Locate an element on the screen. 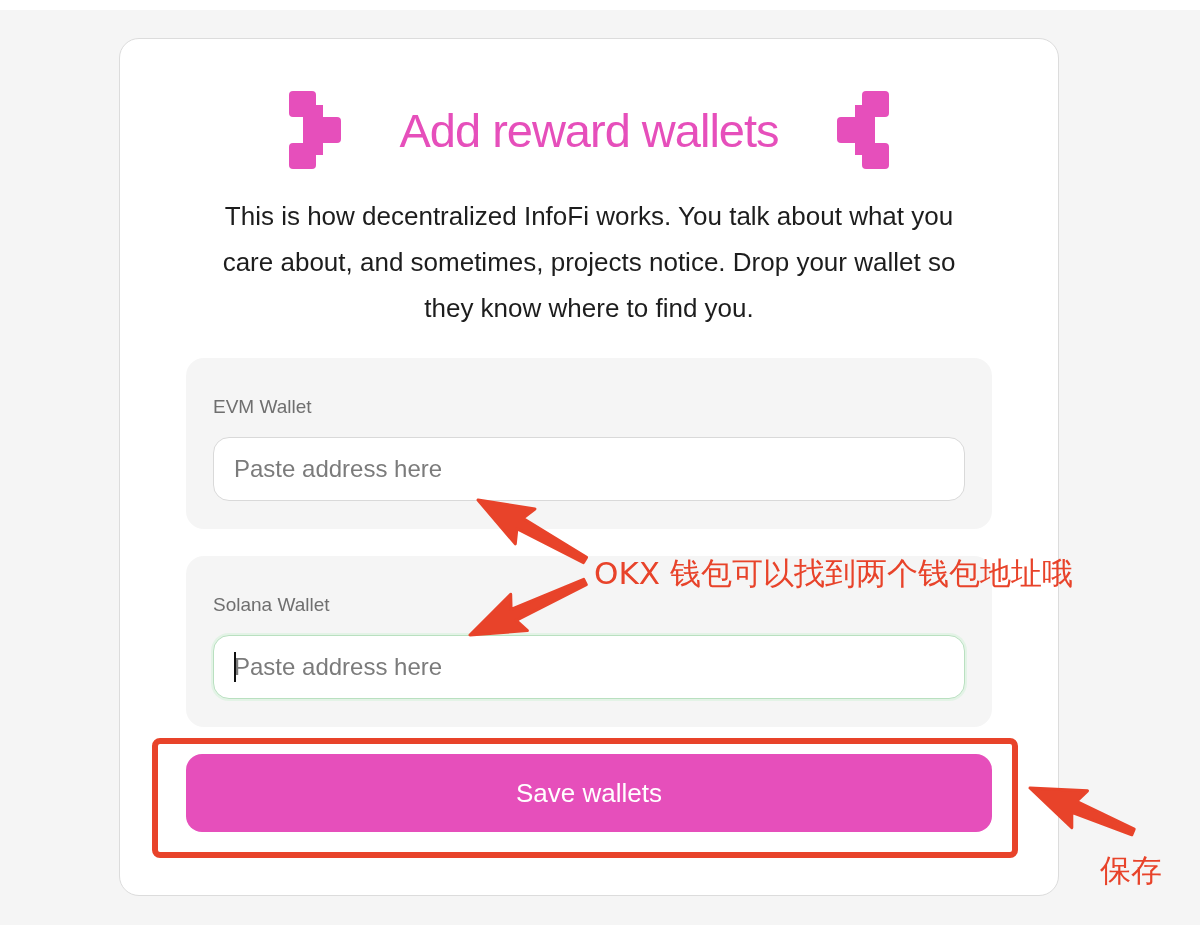 Image resolution: width=1200 pixels, height=925 pixels. save-button: Save wallets is located at coordinates (589, 793).